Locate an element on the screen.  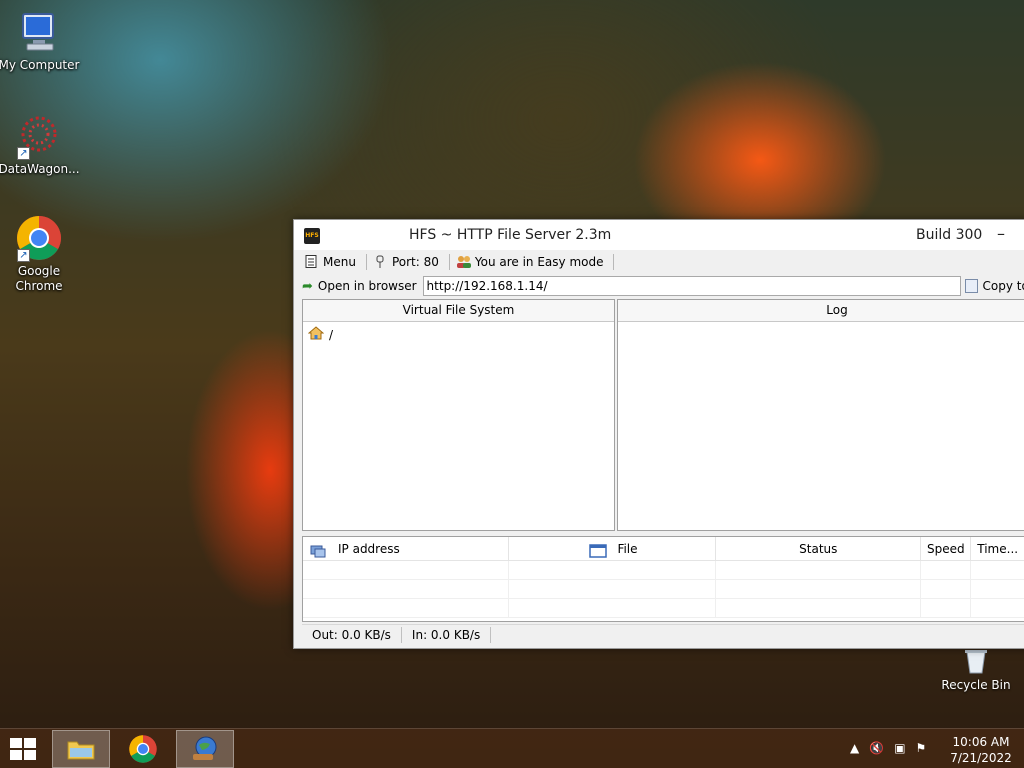
copy-icon is located at coordinates (971, 286).